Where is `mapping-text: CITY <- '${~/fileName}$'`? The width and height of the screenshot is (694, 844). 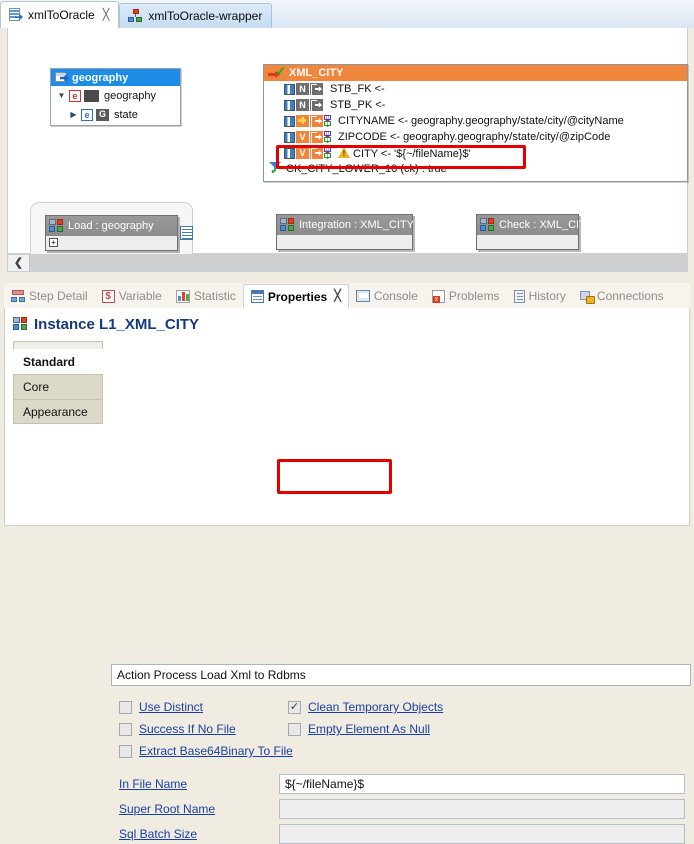 mapping-text: CITY <- '${~/fileName}$' is located at coordinates (404, 153).